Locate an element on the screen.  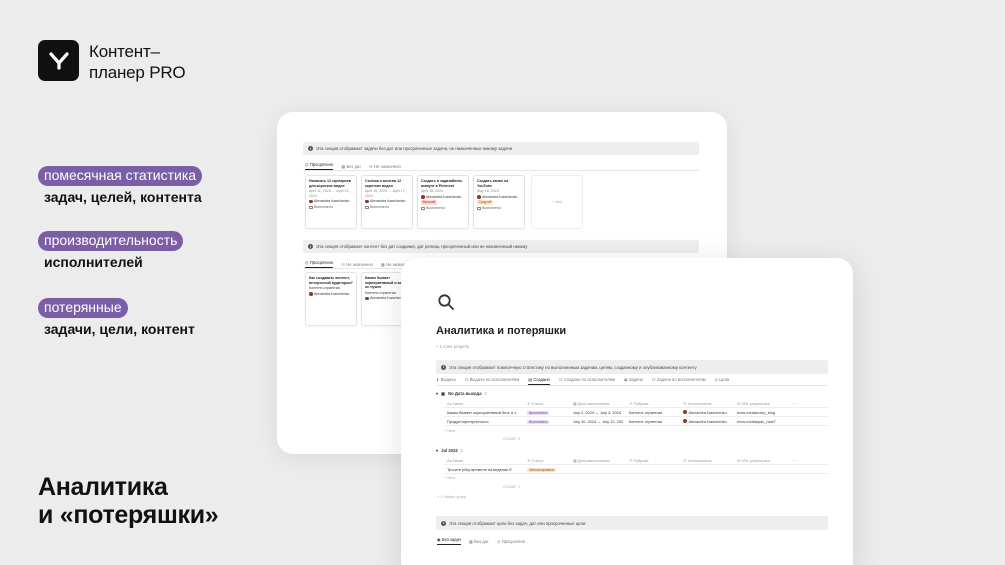
cell-url: evos.media/pdc_new7 is located at coordinates (761, 421).